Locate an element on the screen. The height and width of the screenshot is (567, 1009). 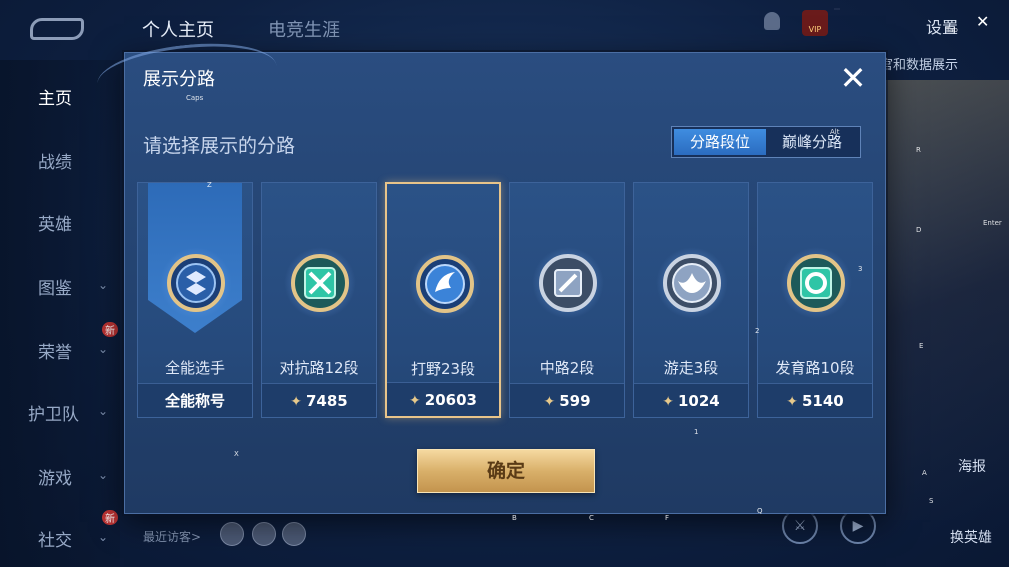
close-button: ✕ is located at coordinates (853, 79).